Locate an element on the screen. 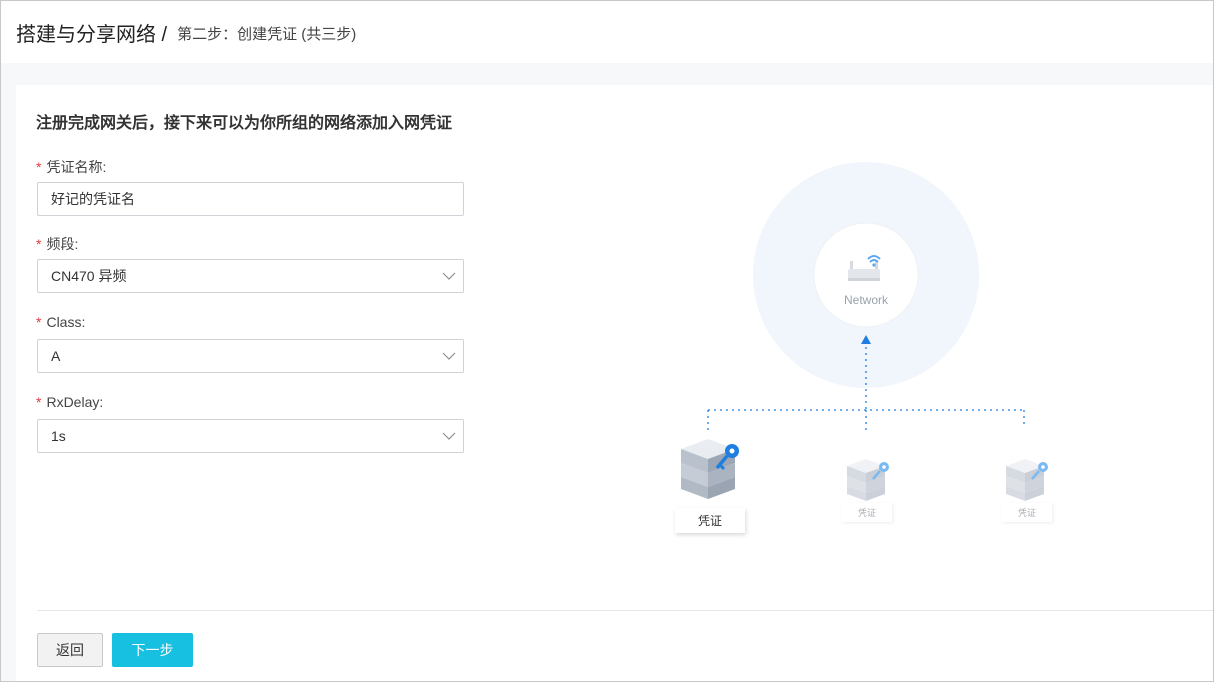 The image size is (1214, 682). credential-label-1: 凭证 is located at coordinates (710, 520).